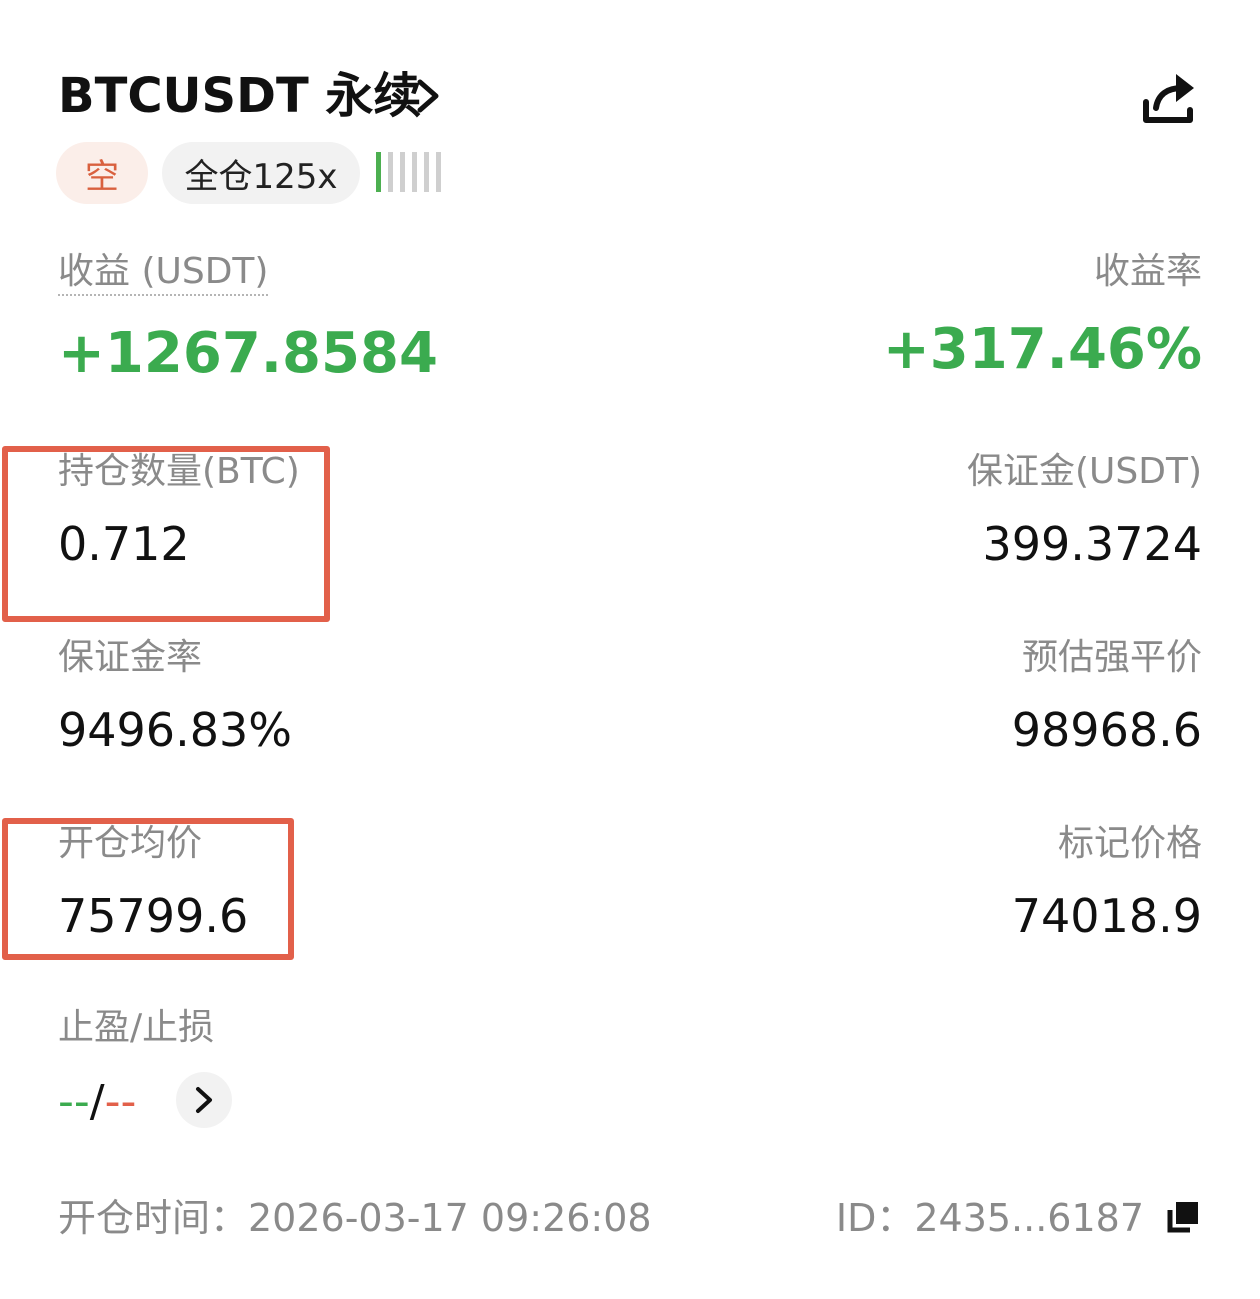 The image size is (1260, 1299). What do you see at coordinates (1168, 98) in the screenshot?
I see `share-icon` at bounding box center [1168, 98].